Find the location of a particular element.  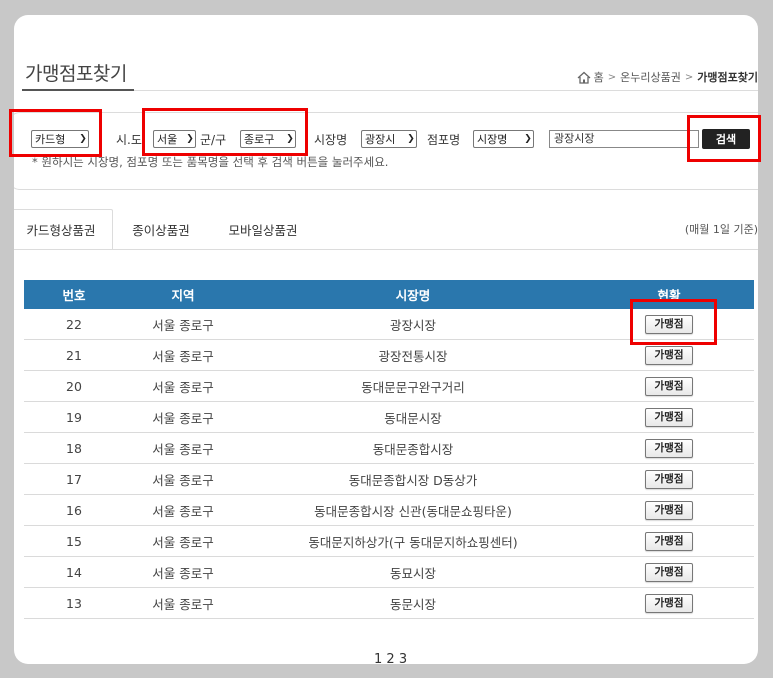

breadcrumb: 홈 > 온누리상품권 > 가맹점포찾기 is located at coordinates (667, 77).